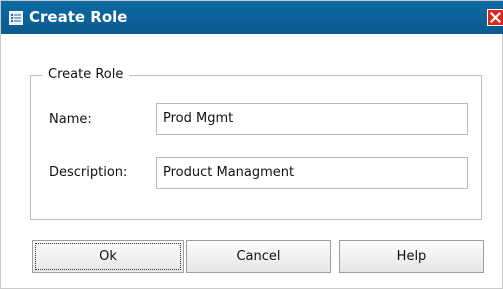 Image resolution: width=503 pixels, height=289 pixels. I want to click on cancel-button: Cancel, so click(258, 256).